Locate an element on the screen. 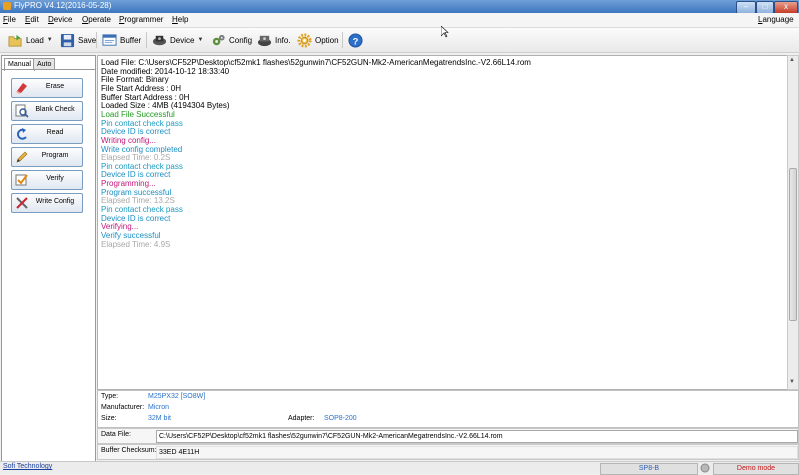 This screenshot has height=475, width=799. buffer-button: Buffer is located at coordinates (121, 40).